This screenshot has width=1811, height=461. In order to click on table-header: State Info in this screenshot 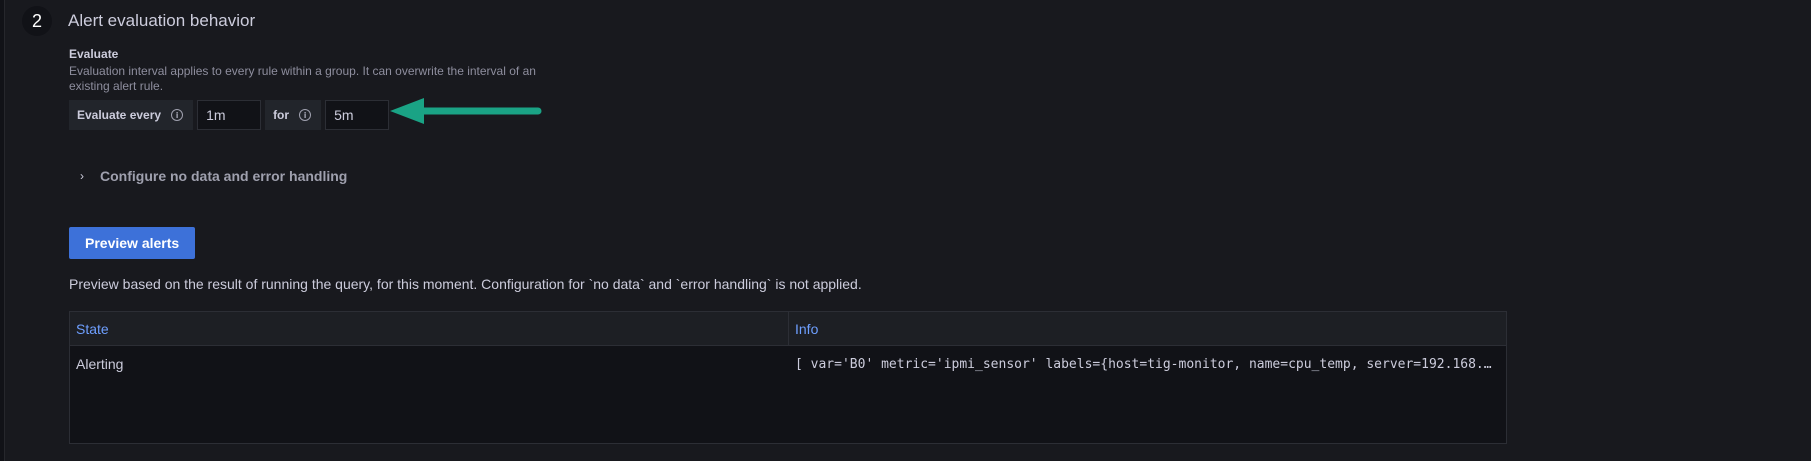, I will do `click(788, 329)`.